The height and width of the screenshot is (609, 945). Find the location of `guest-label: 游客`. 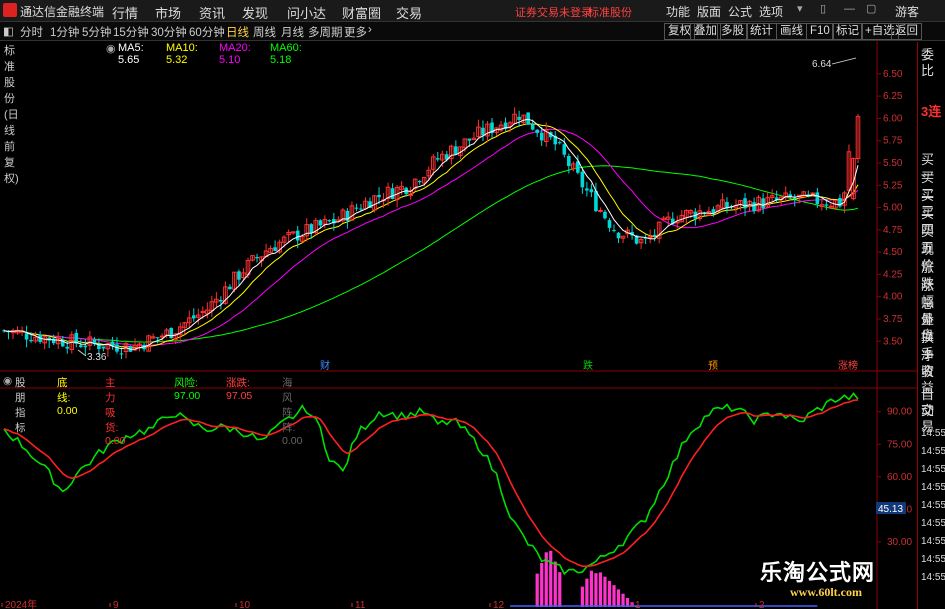

guest-label: 游客 is located at coordinates (907, 11).